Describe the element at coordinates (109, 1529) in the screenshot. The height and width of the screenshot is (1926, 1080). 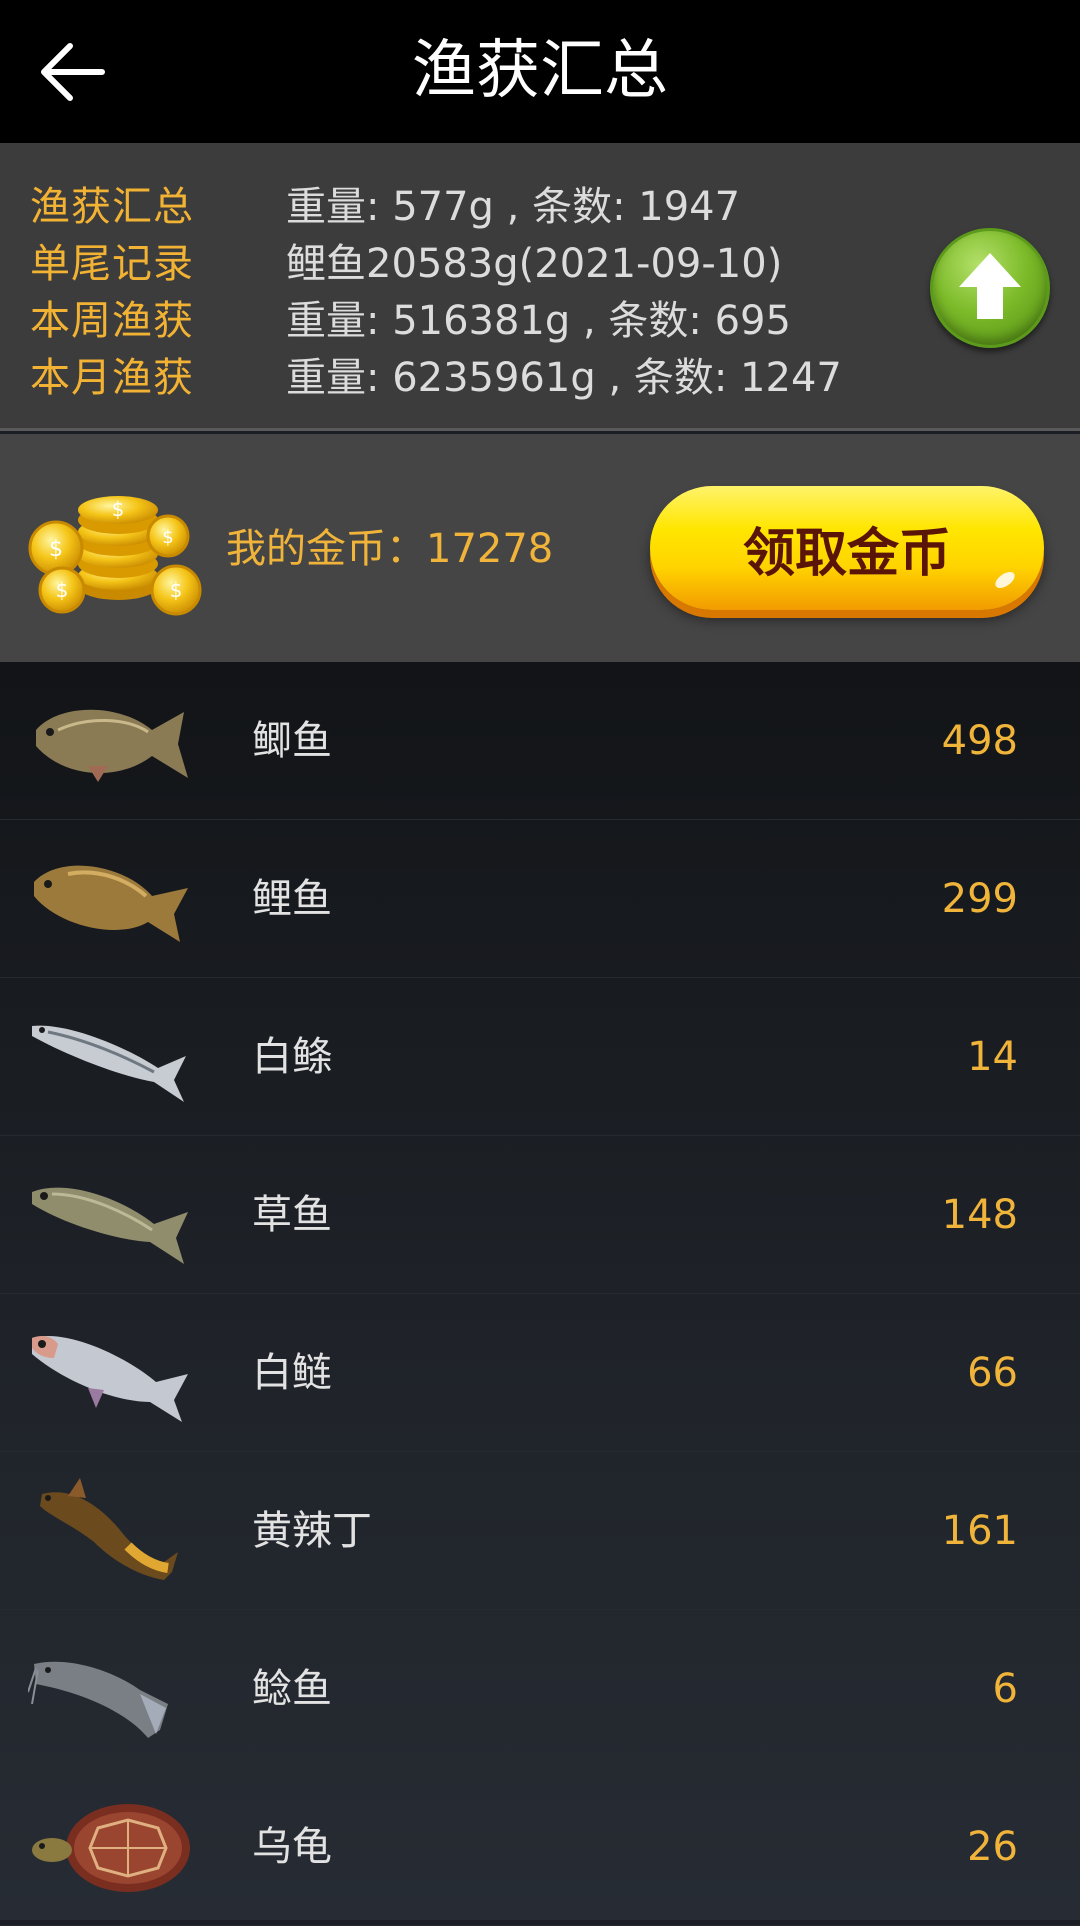
I see `yellow-catfish-icon` at that location.